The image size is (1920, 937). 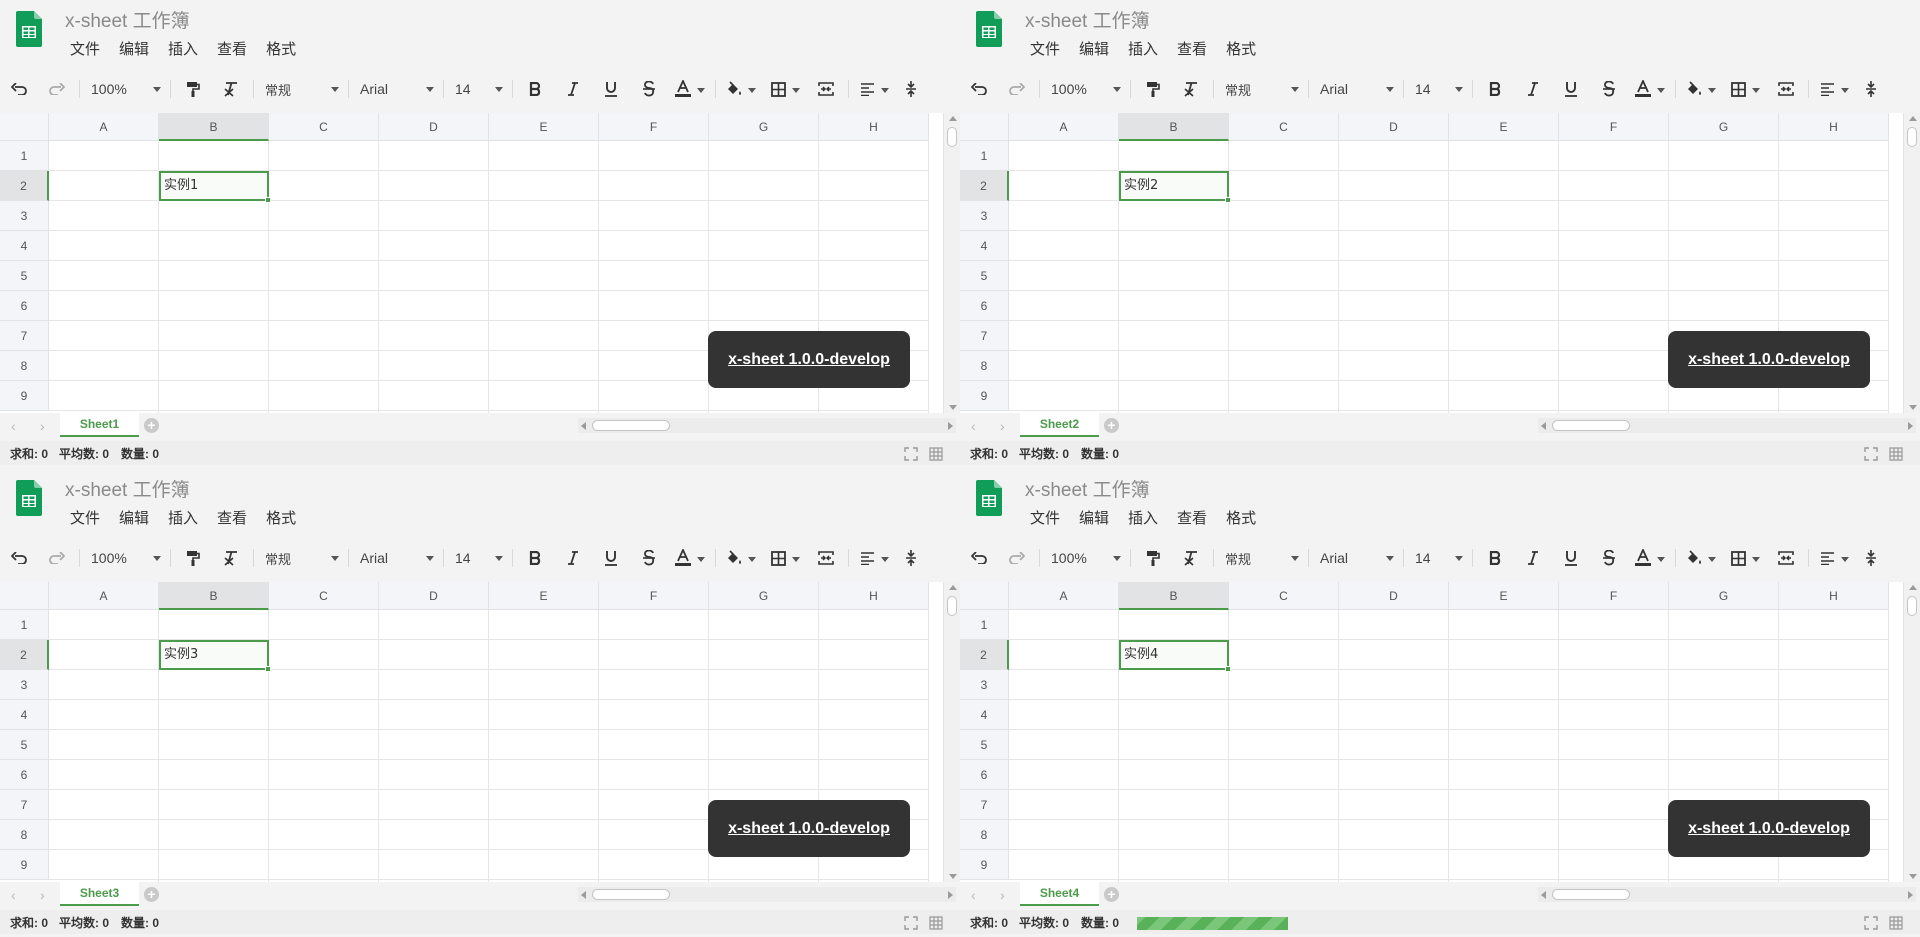 What do you see at coordinates (1064, 596) in the screenshot?
I see `column-header: A` at bounding box center [1064, 596].